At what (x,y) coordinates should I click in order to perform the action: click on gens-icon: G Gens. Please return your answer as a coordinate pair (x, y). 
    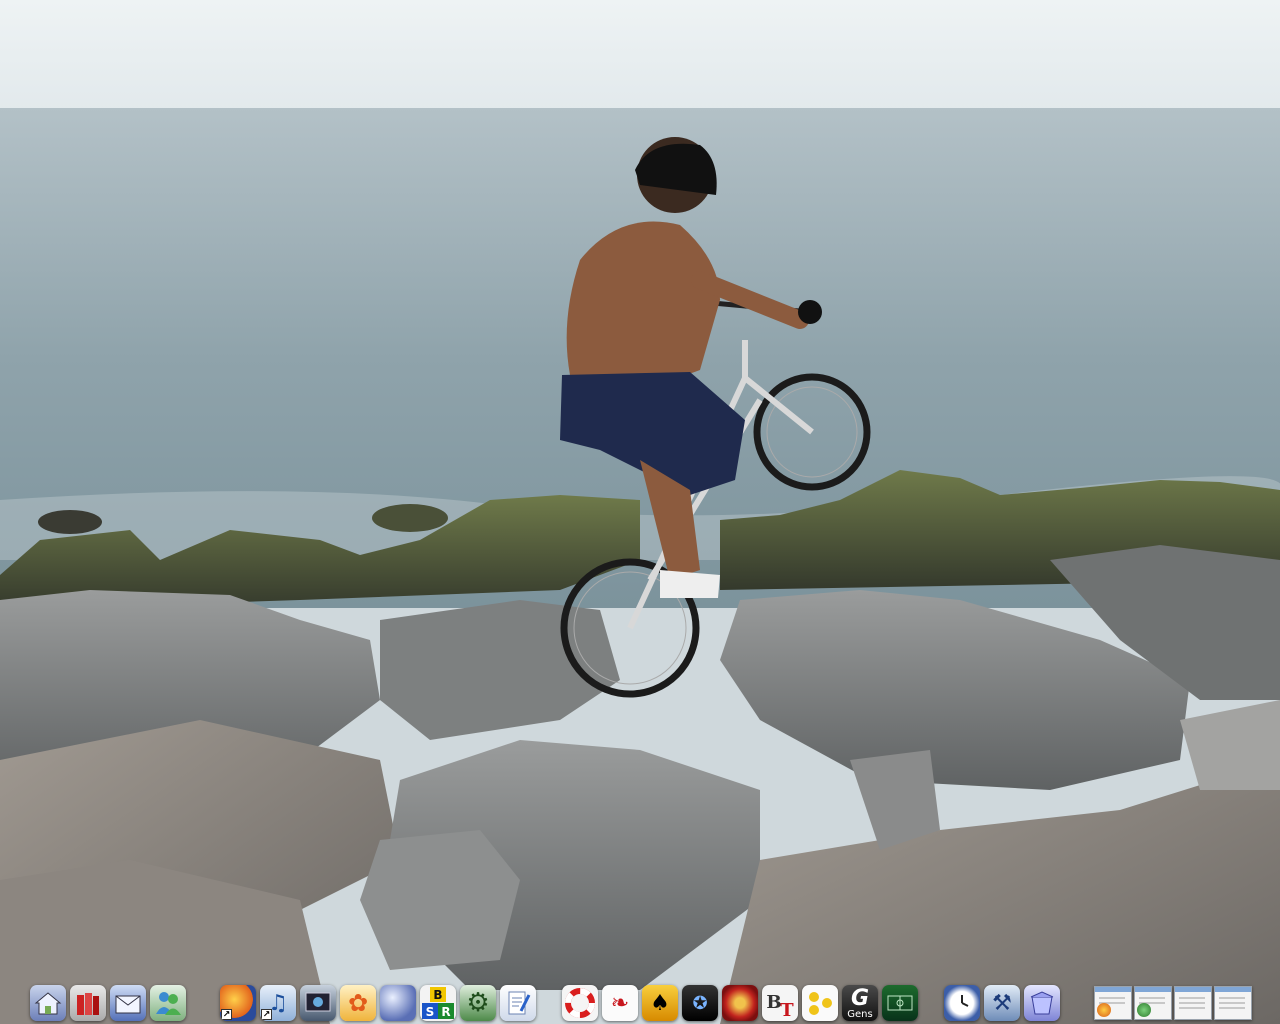
    Looking at the image, I should click on (860, 1003).